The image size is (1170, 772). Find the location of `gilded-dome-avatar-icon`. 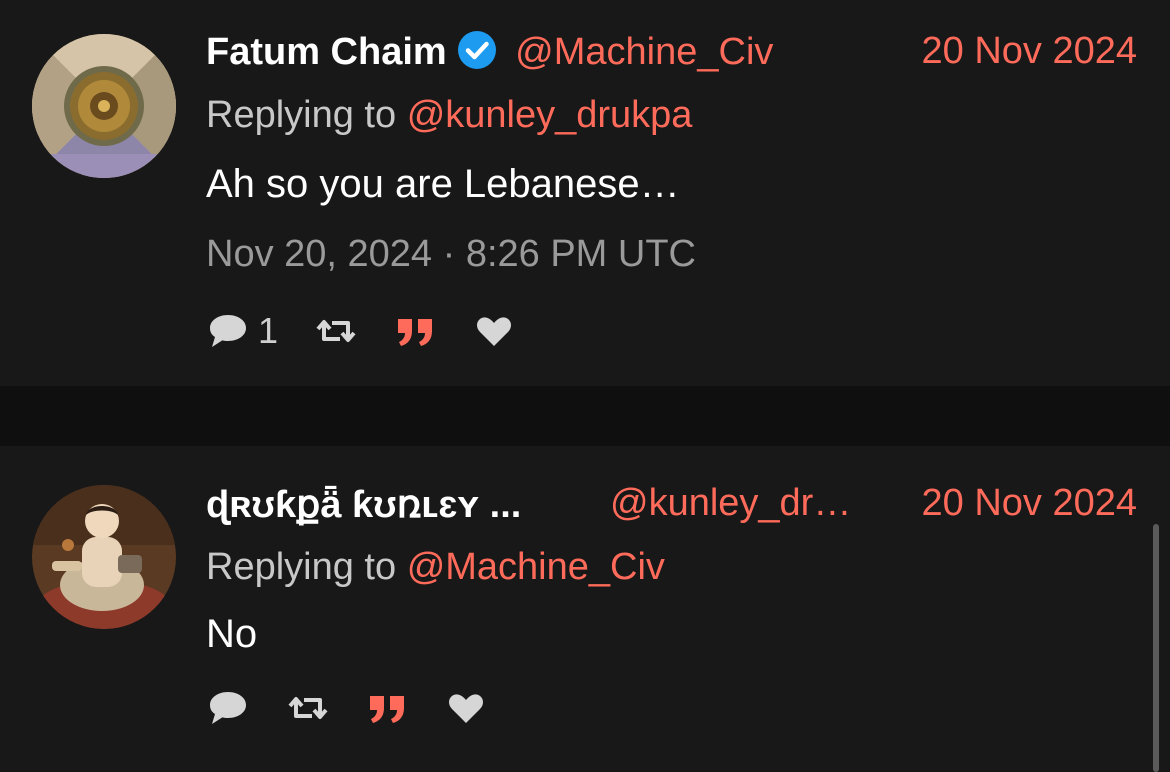

gilded-dome-avatar-icon is located at coordinates (104, 106).